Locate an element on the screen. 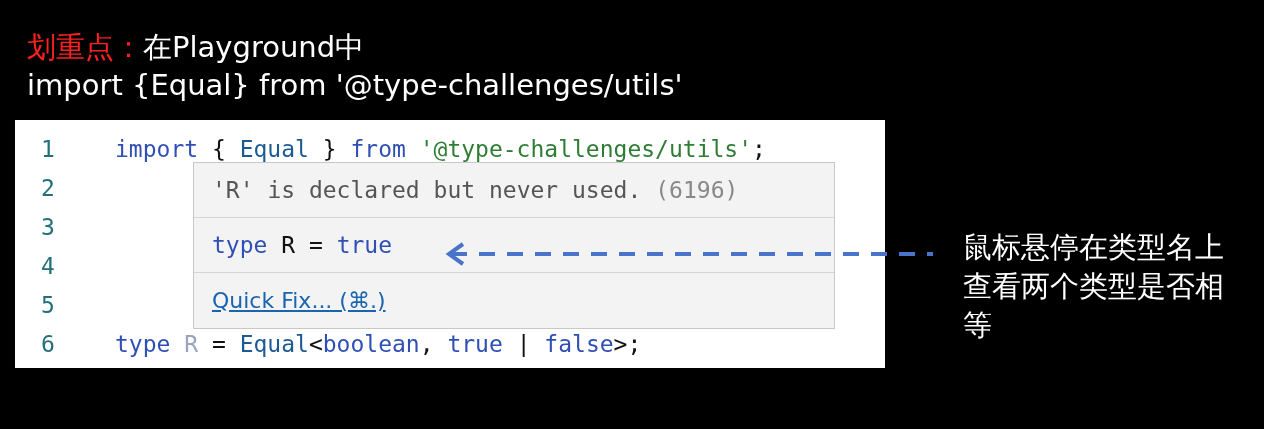  type-signature: type R = true is located at coordinates (302, 245).